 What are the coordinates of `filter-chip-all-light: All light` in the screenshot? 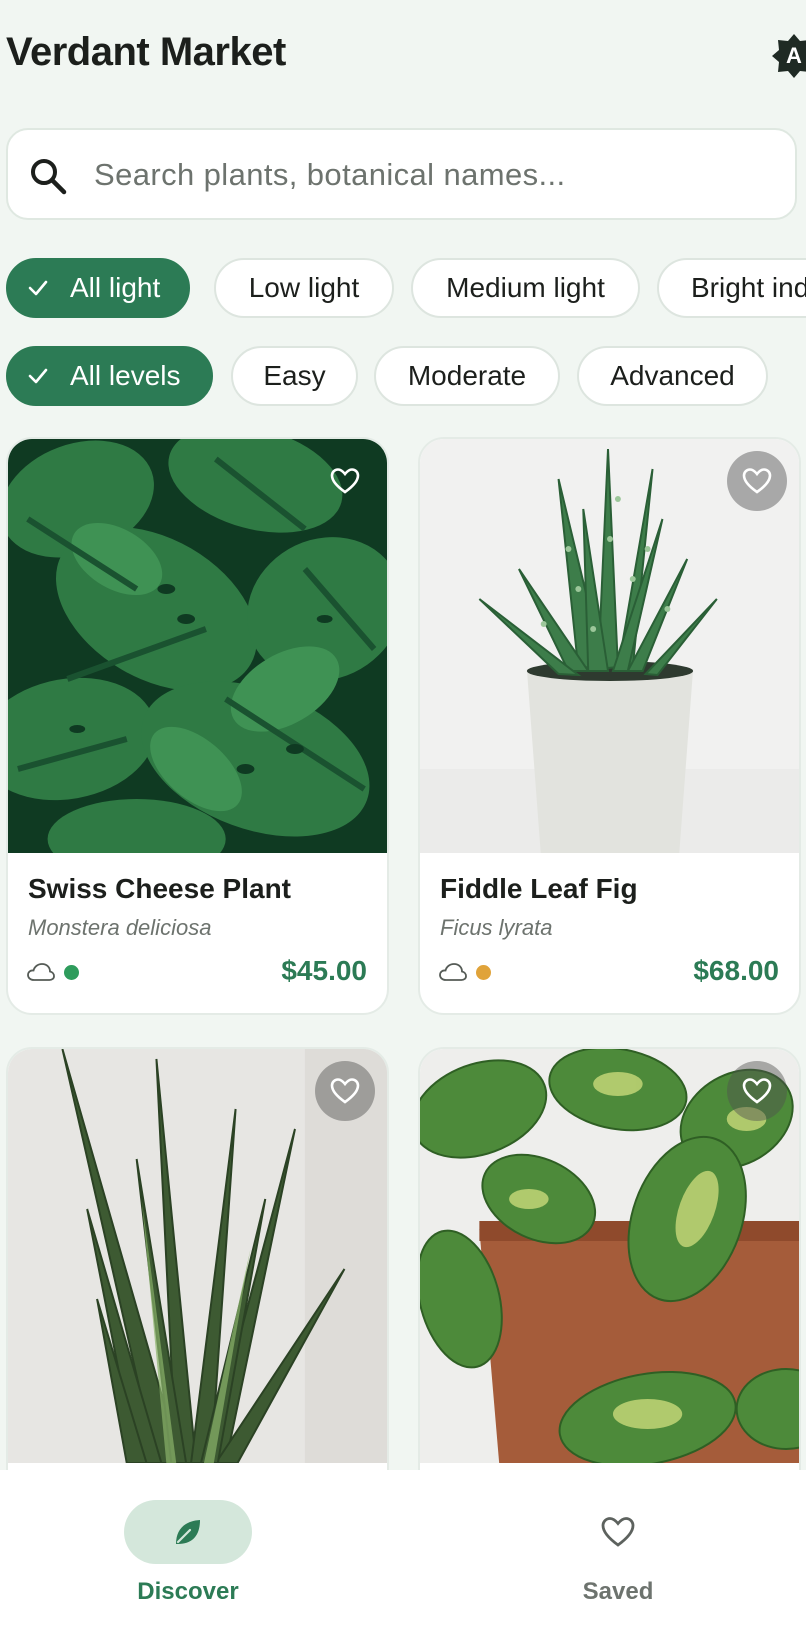 It's located at (98, 288).